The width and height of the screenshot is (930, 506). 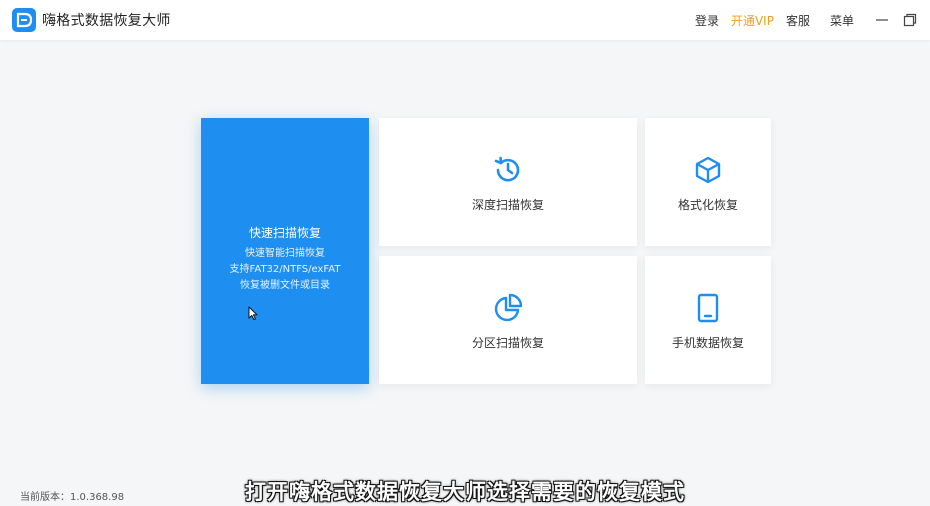 What do you see at coordinates (285, 269) in the screenshot?
I see `quick-scan-desc-2: 支持FAT32/NTFS/exFAT` at bounding box center [285, 269].